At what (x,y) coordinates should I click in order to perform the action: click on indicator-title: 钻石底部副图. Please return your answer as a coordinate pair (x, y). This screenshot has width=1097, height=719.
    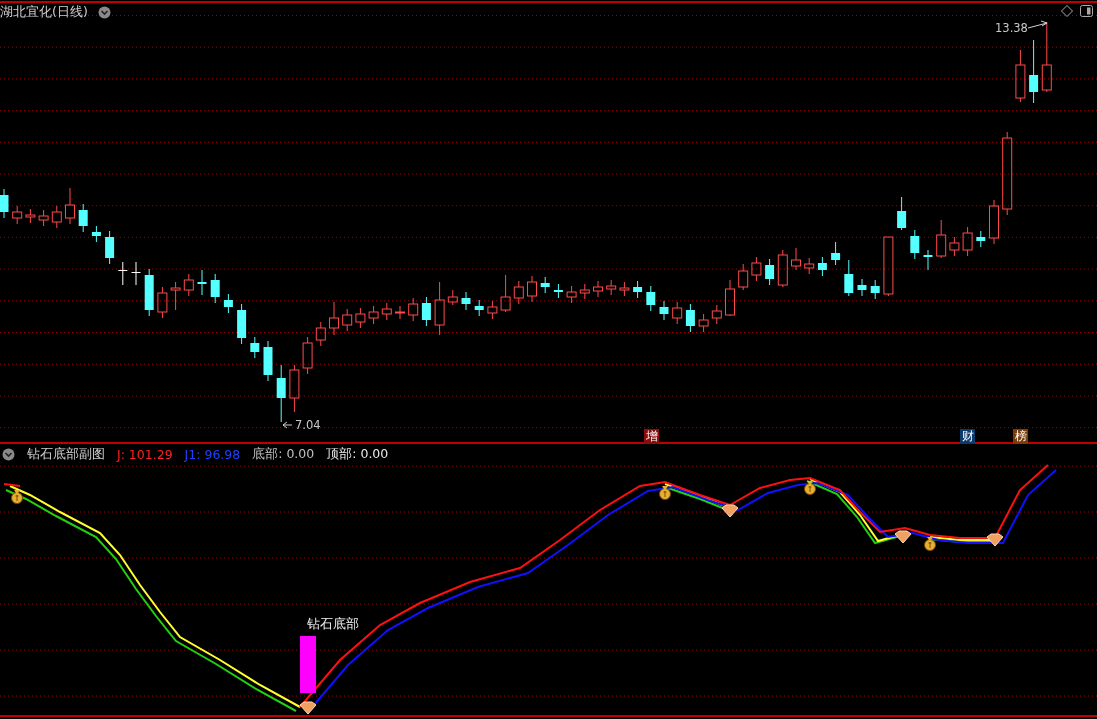
    Looking at the image, I should click on (66, 454).